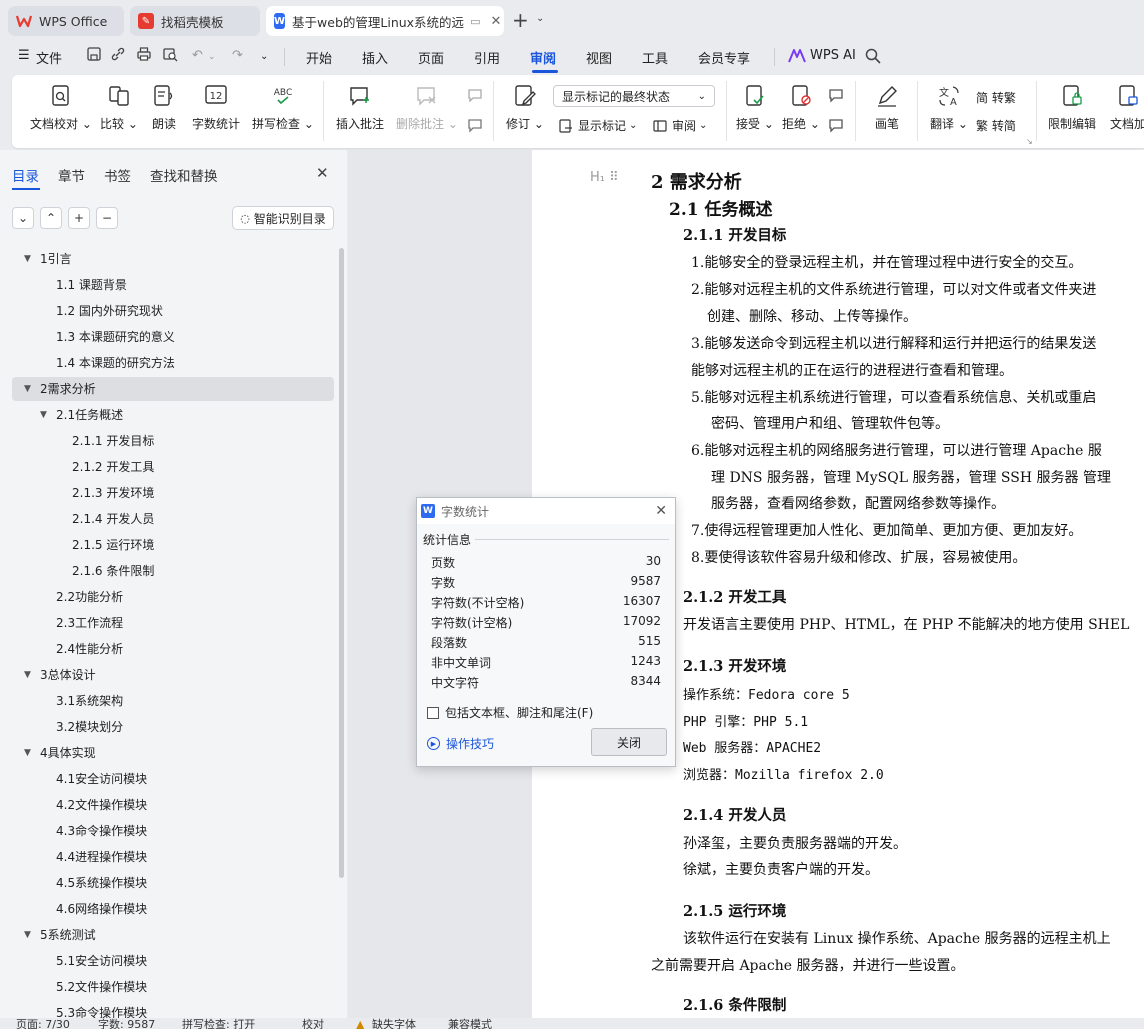 The image size is (1144, 1029). What do you see at coordinates (599, 57) in the screenshot?
I see `menu-view: 视图` at bounding box center [599, 57].